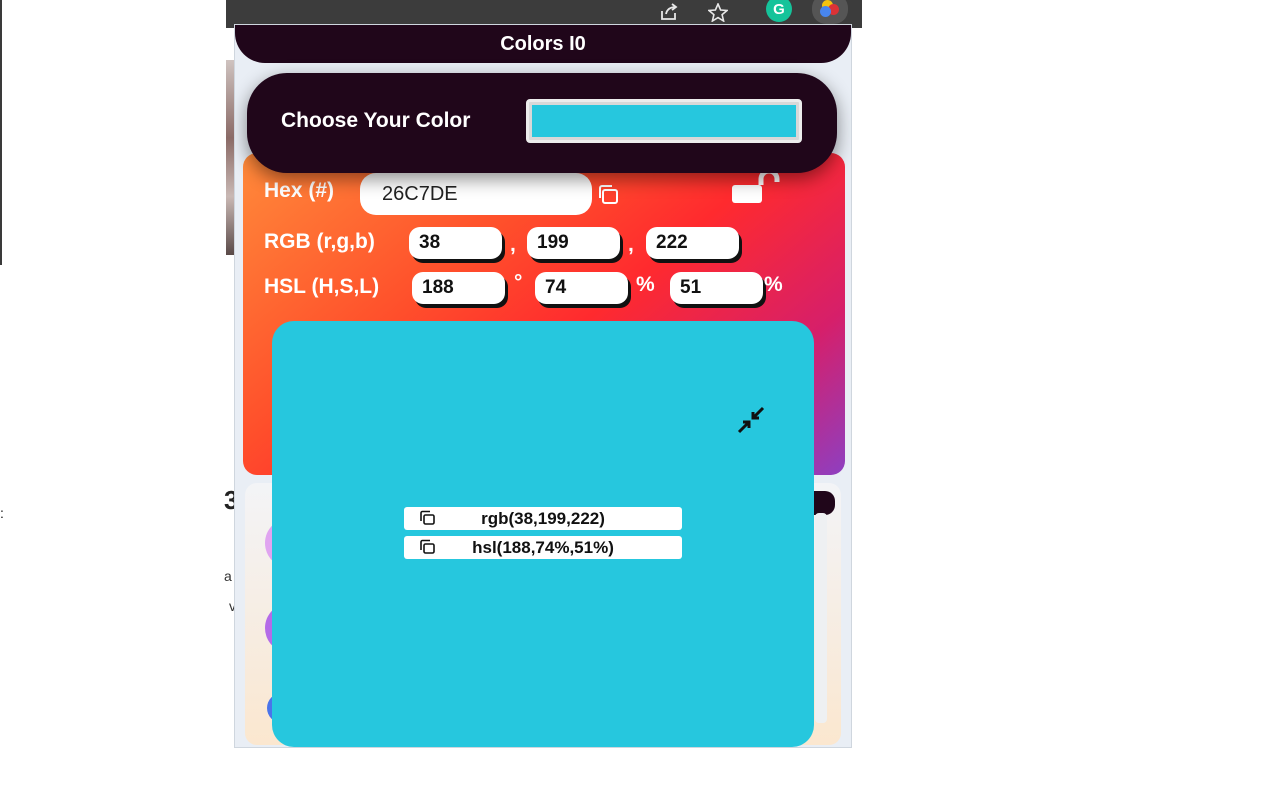 The width and height of the screenshot is (1280, 800). What do you see at coordinates (543, 44) in the screenshot?
I see `popup-title: Colors I0` at bounding box center [543, 44].